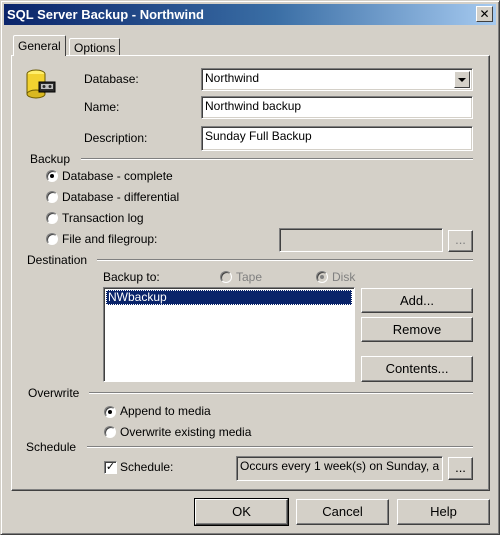  What do you see at coordinates (339, 468) in the screenshot?
I see `schedule-field: Occurs every 1 week(s) on Sunday, a` at bounding box center [339, 468].